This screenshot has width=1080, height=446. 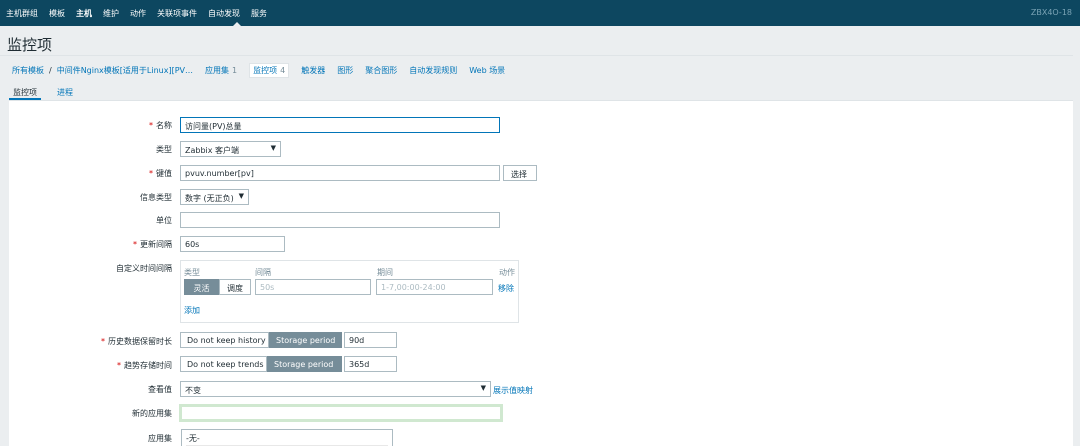 I want to click on breadcrumb-web-scenarios: Web 场景, so click(x=487, y=70).